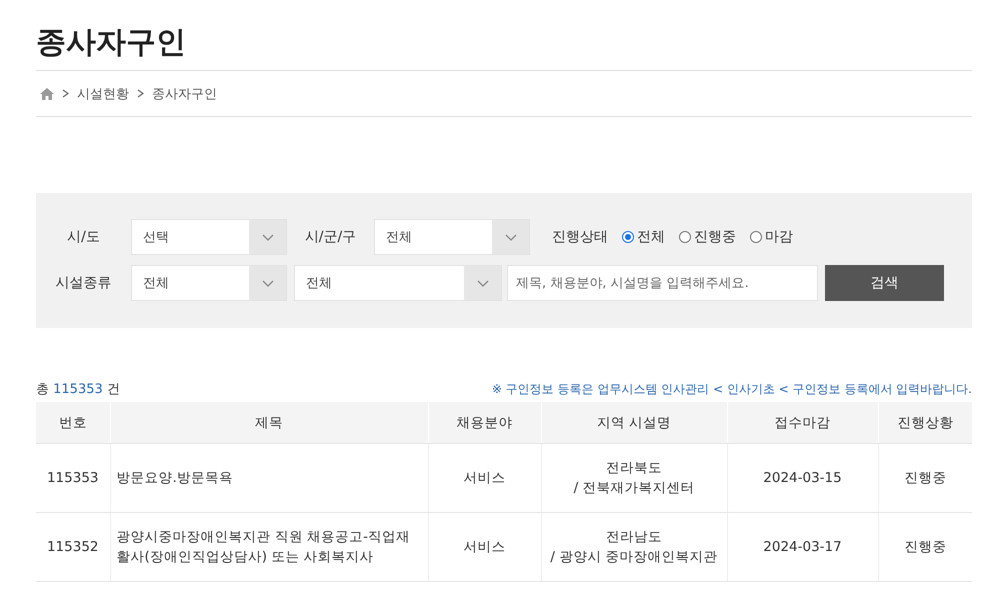  Describe the element at coordinates (83, 237) in the screenshot. I see `region-label: 시/도` at that location.